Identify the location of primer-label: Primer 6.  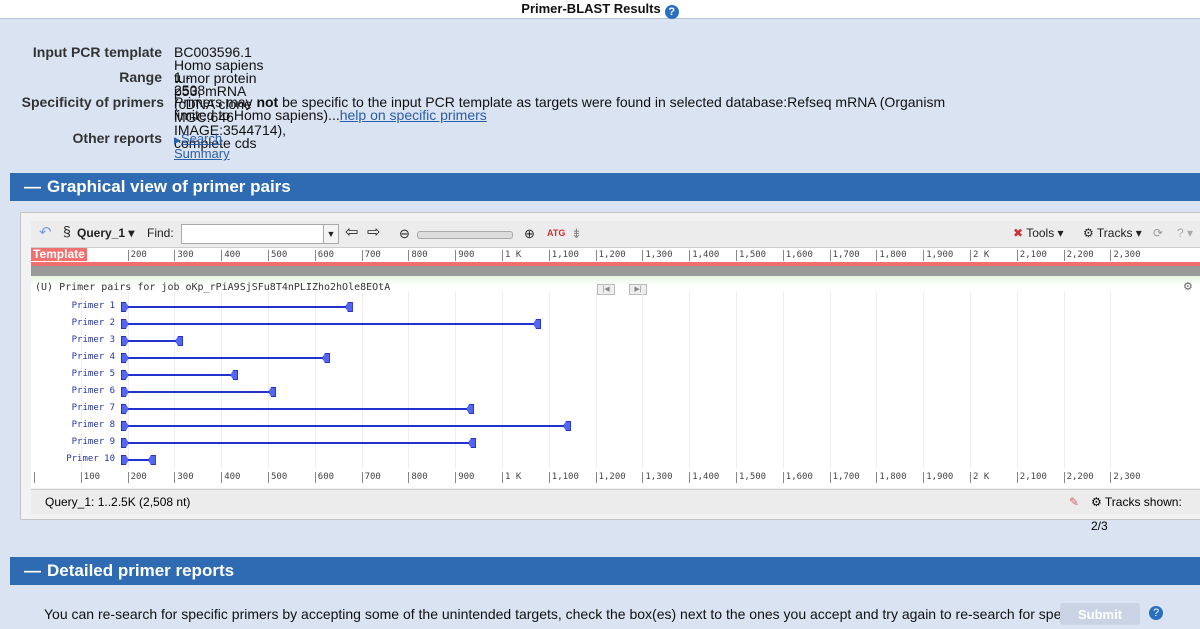
(93, 391).